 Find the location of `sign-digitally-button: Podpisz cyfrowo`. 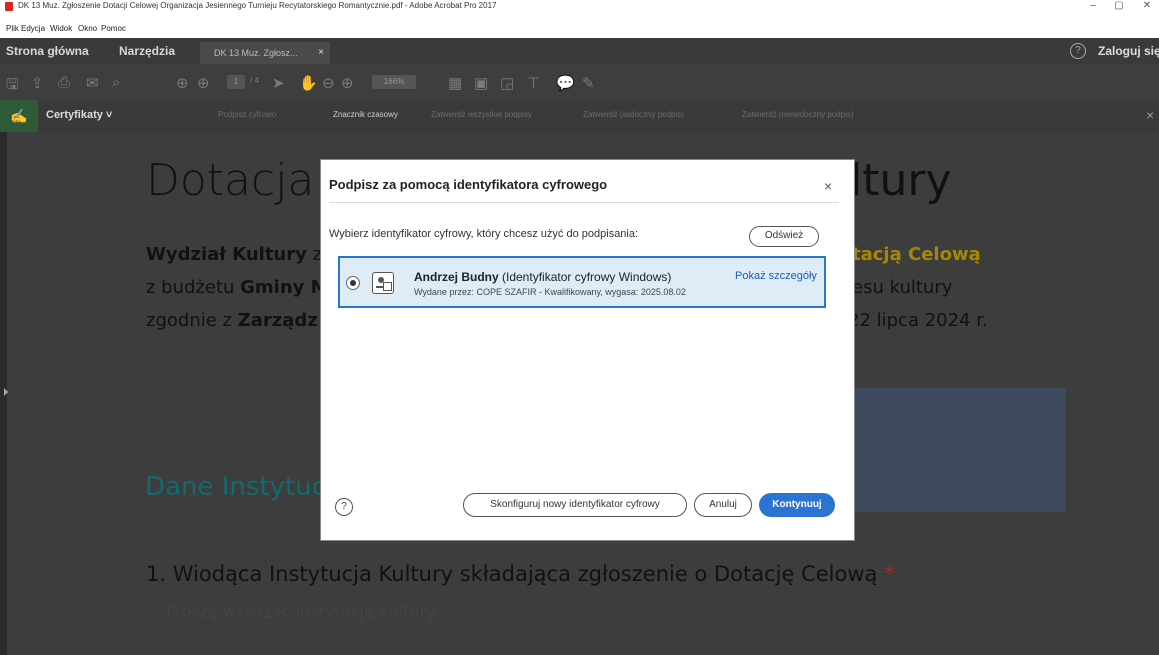

sign-digitally-button: Podpisz cyfrowo is located at coordinates (247, 114).